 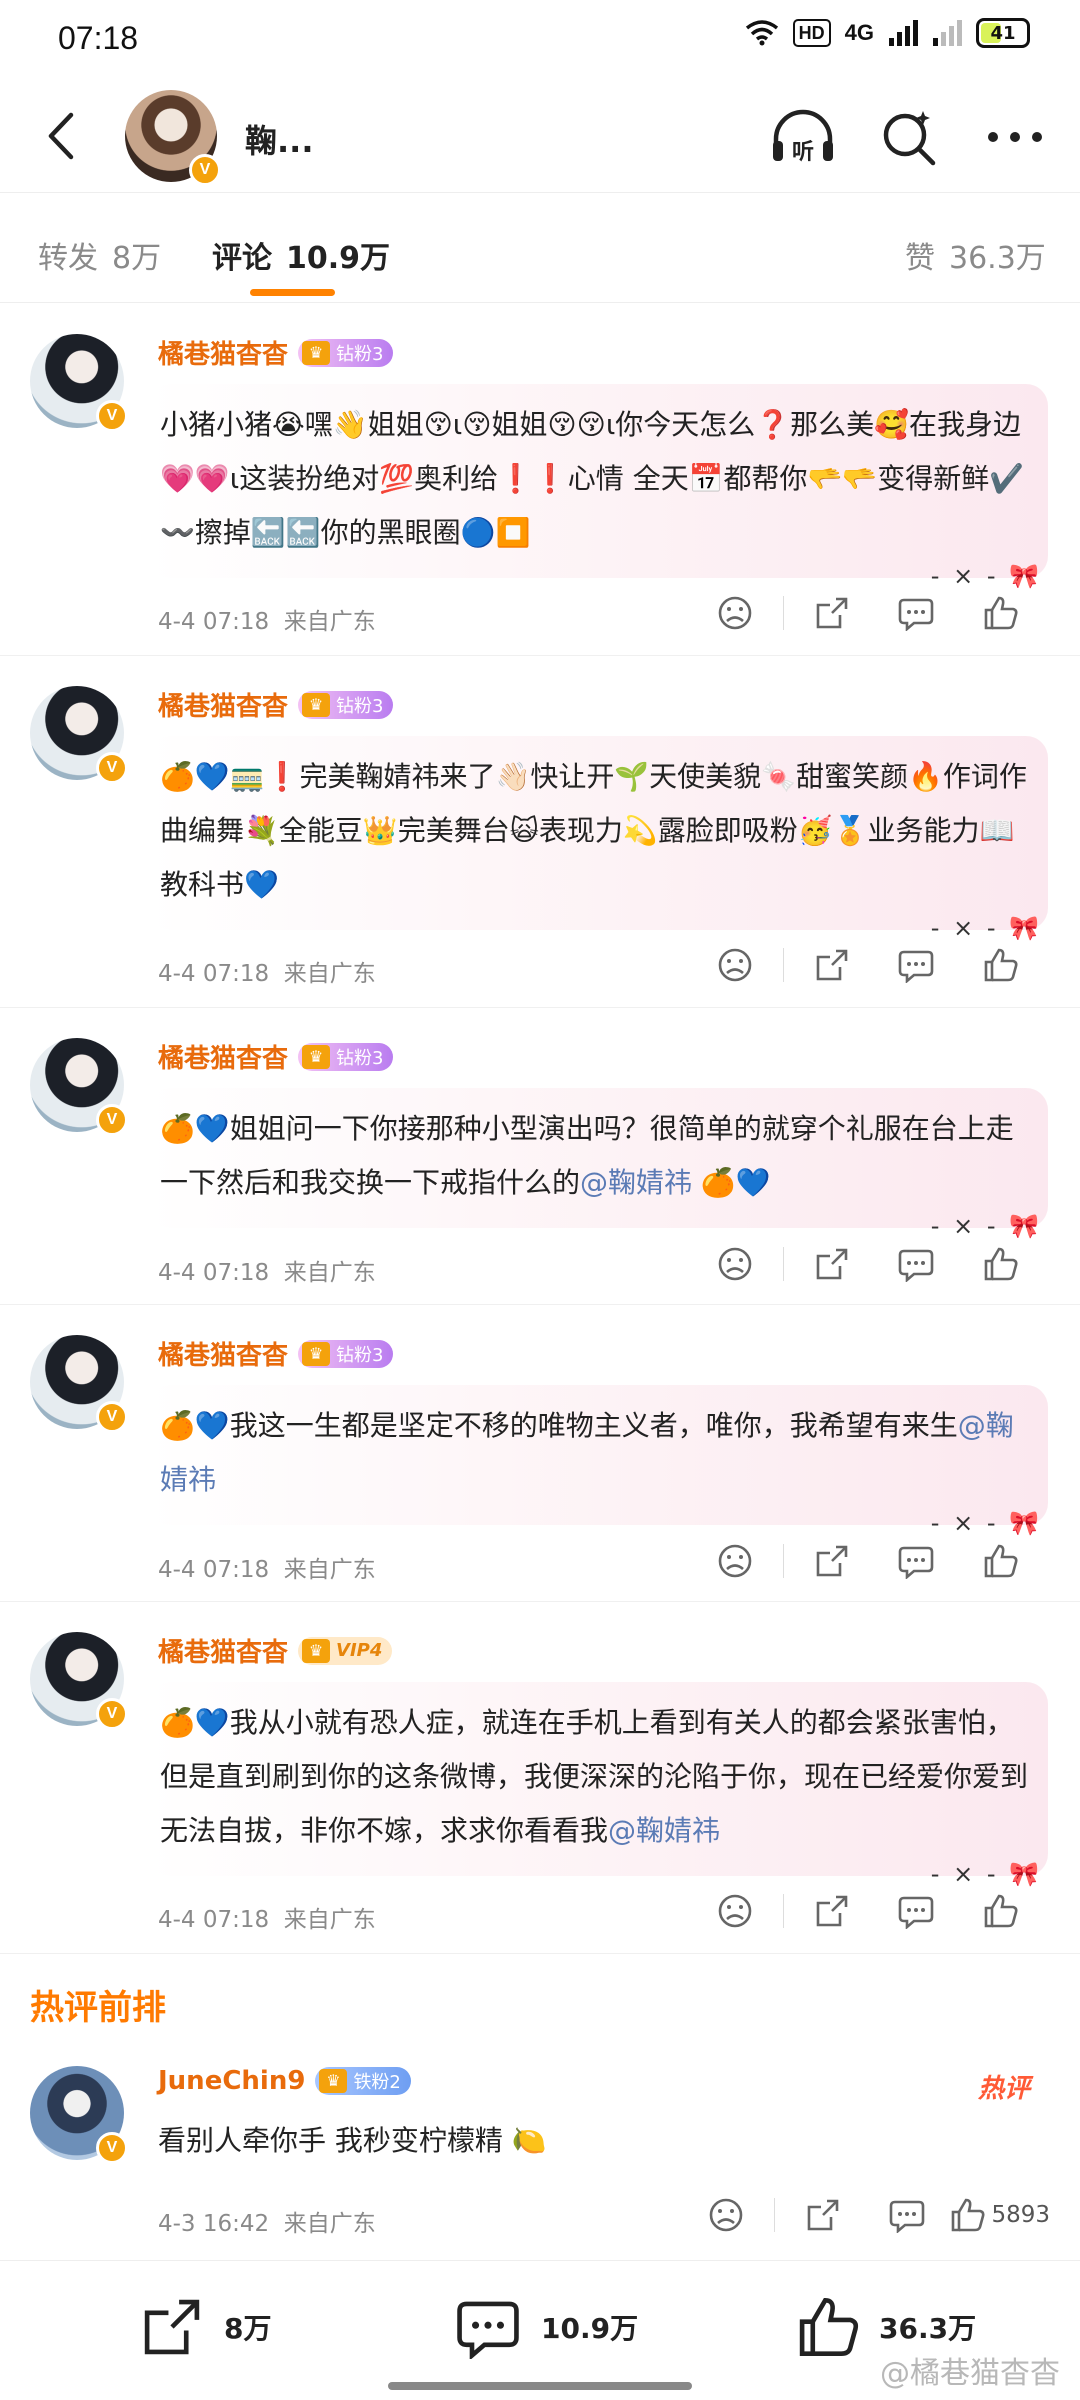 I want to click on signal-icon, so click(x=903, y=33).